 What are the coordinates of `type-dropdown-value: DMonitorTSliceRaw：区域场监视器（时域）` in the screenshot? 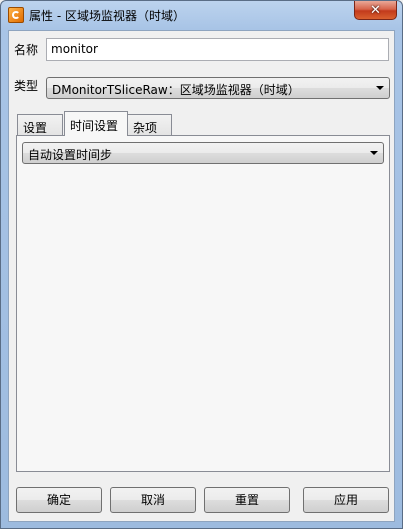 It's located at (176, 90).